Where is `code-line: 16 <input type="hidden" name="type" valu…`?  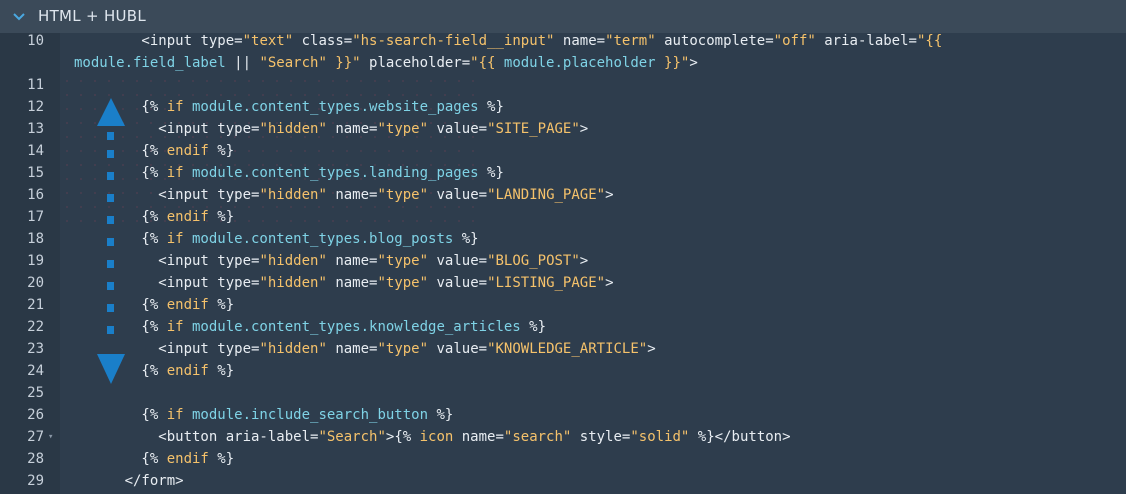 code-line: 16 <input type="hidden" name="type" valu… is located at coordinates (563, 195).